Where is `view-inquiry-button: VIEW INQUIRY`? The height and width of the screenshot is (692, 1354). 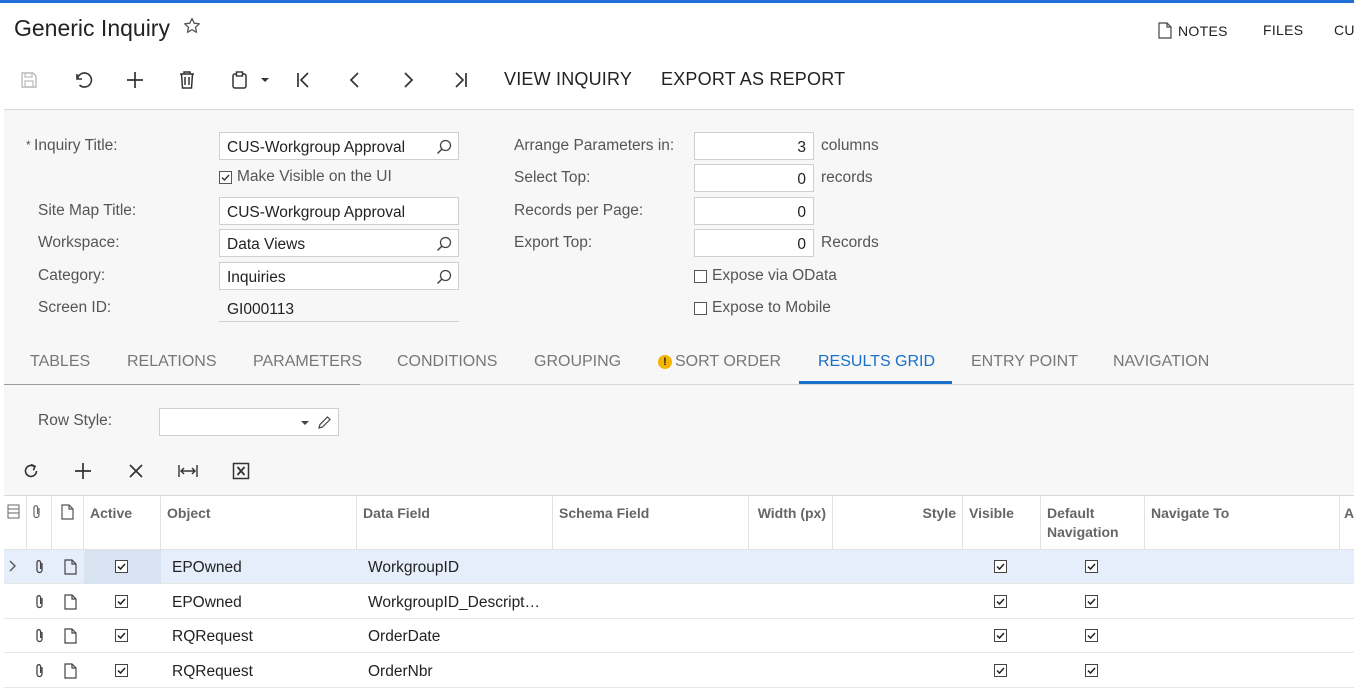
view-inquiry-button: VIEW INQUIRY is located at coordinates (568, 79).